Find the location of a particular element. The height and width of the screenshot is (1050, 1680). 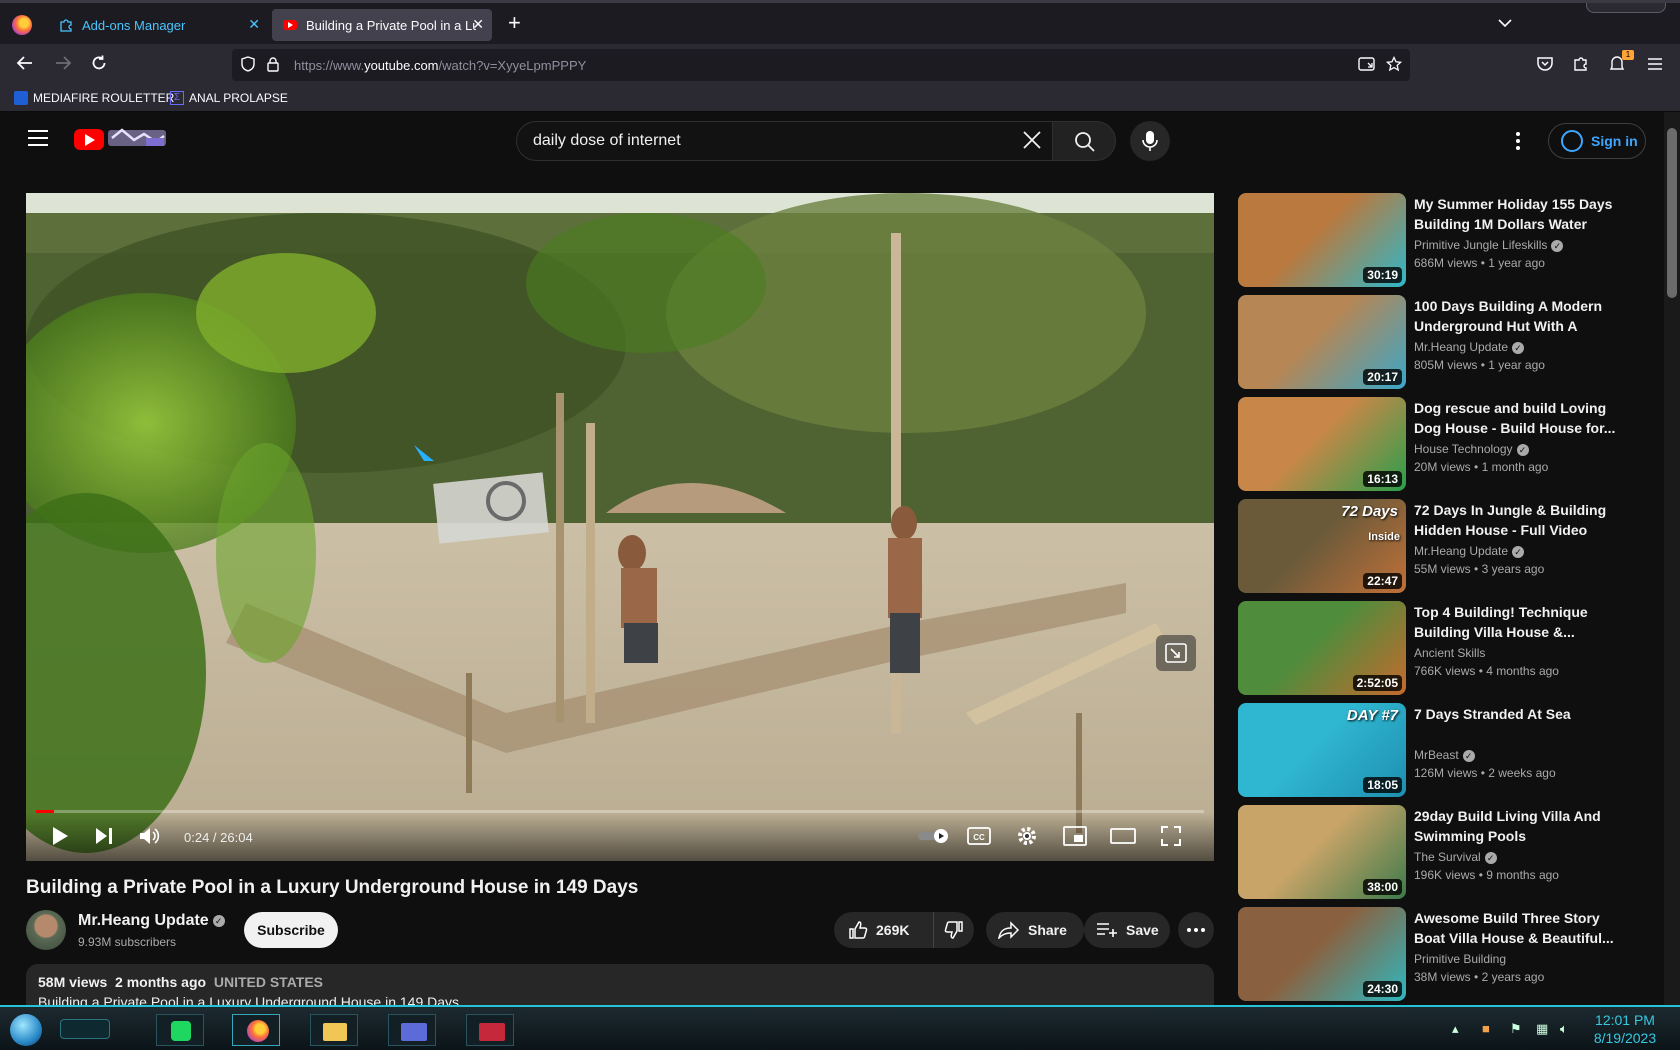

system-clock: 12:01 PM 8/19/2023 is located at coordinates (1625, 1029).